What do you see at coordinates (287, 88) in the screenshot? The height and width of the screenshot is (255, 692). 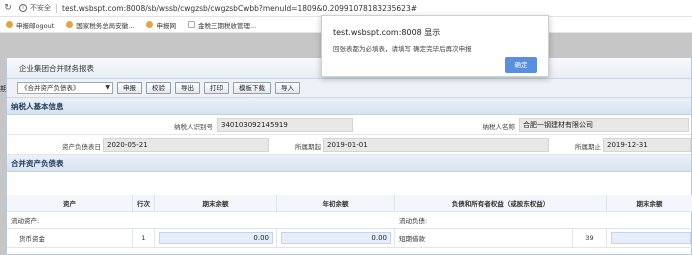 I see `import-button: 导入` at bounding box center [287, 88].